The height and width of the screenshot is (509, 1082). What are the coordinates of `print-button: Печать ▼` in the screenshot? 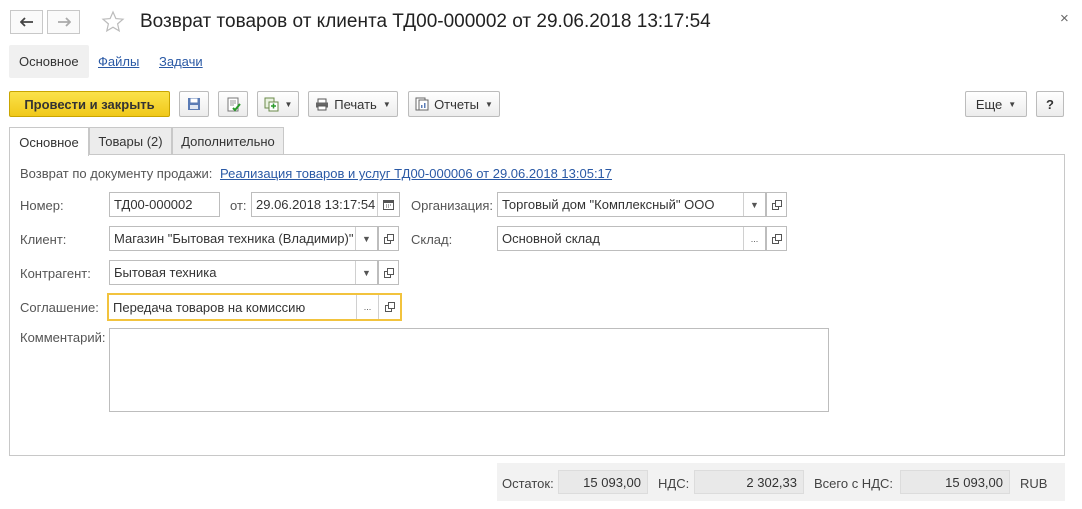 It's located at (353, 104).